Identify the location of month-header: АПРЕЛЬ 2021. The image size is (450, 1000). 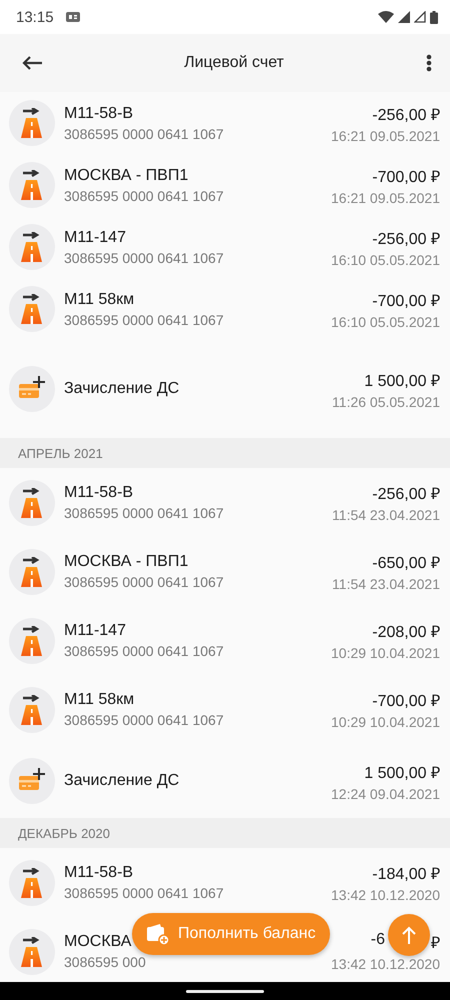
(225, 453).